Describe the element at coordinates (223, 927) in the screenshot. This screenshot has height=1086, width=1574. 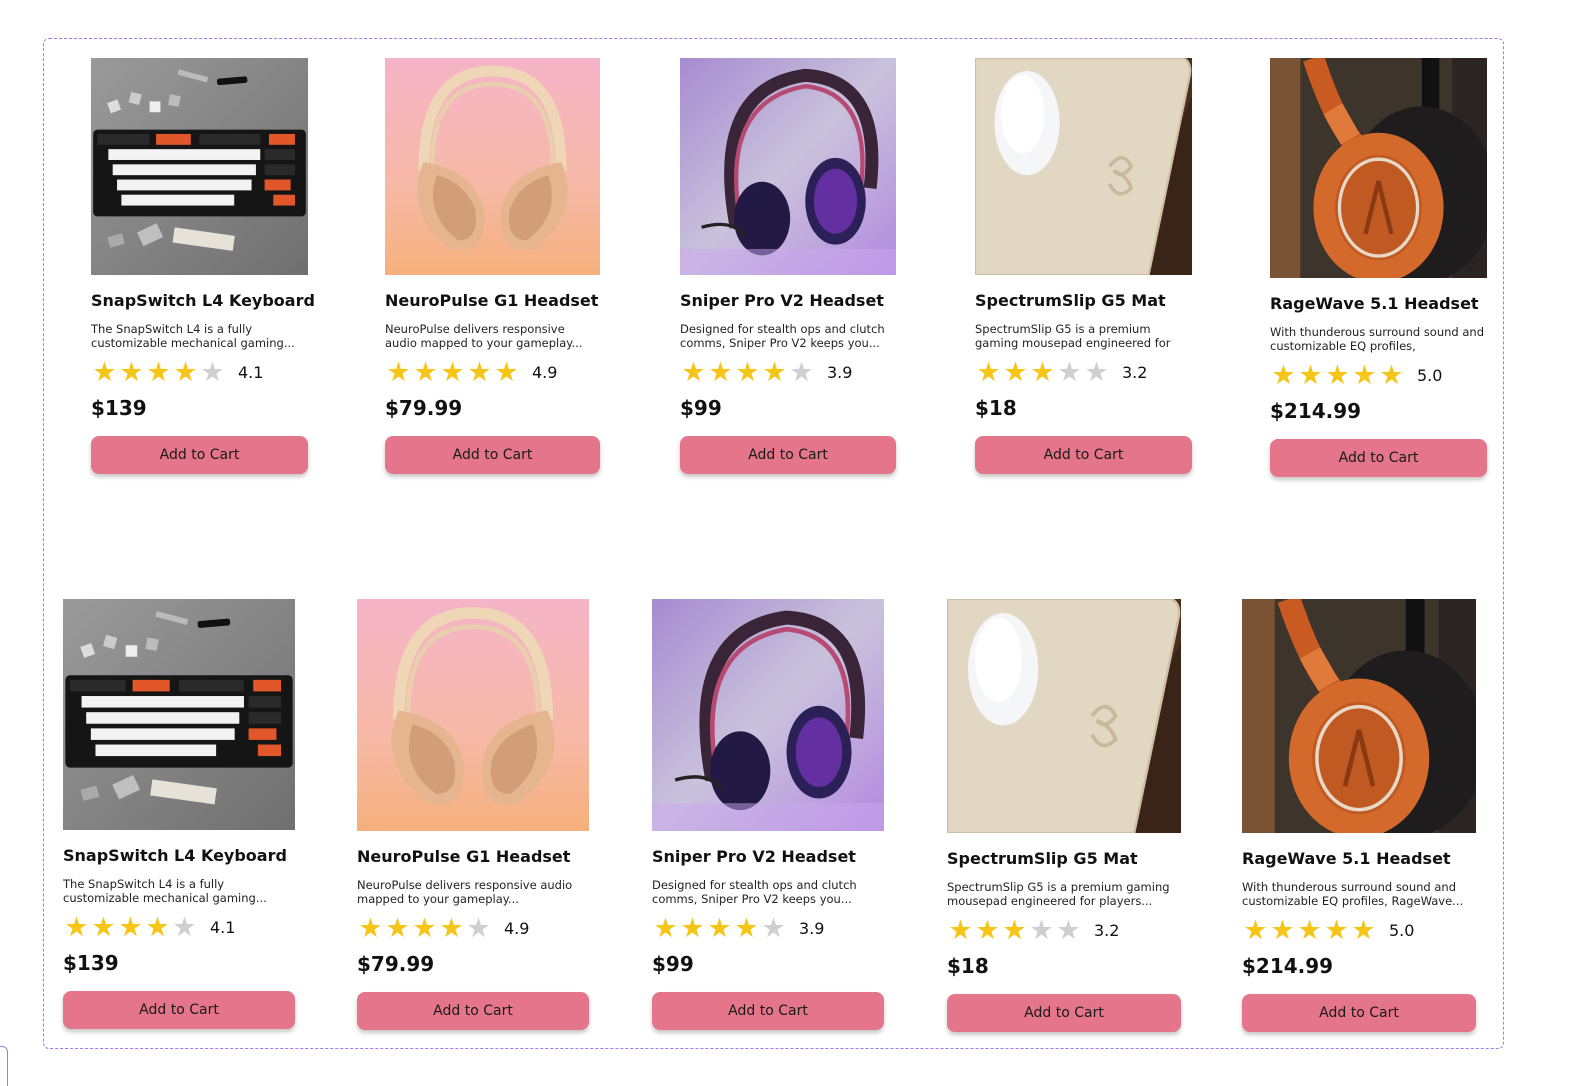
I see `rating-value: 4.1` at that location.